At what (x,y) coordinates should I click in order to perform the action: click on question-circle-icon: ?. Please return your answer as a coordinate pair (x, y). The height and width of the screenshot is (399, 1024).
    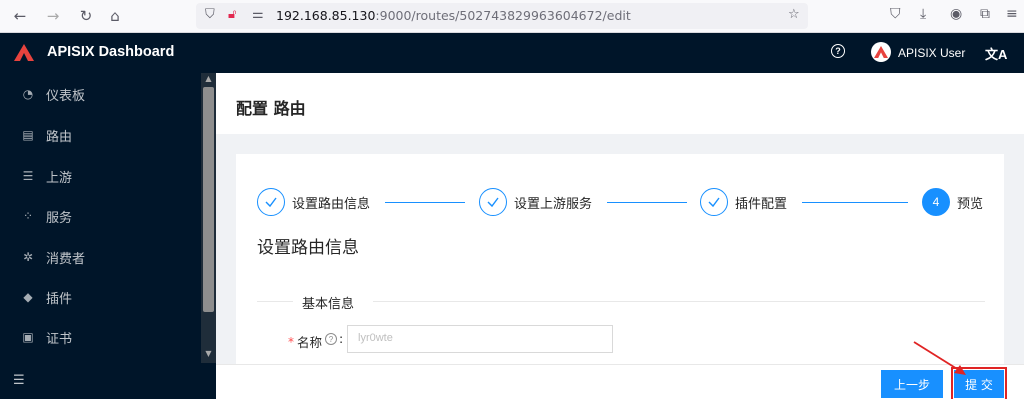
    Looking at the image, I should click on (331, 339).